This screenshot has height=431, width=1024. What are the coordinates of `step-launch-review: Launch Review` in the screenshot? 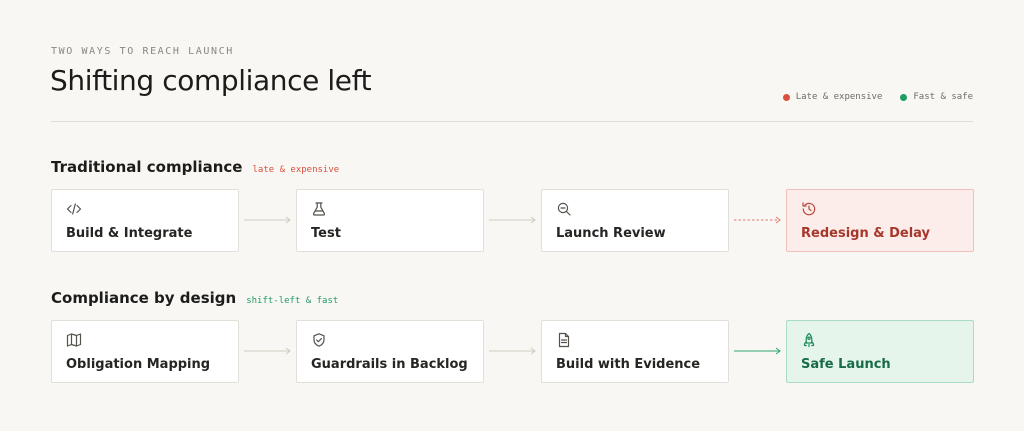 It's located at (635, 220).